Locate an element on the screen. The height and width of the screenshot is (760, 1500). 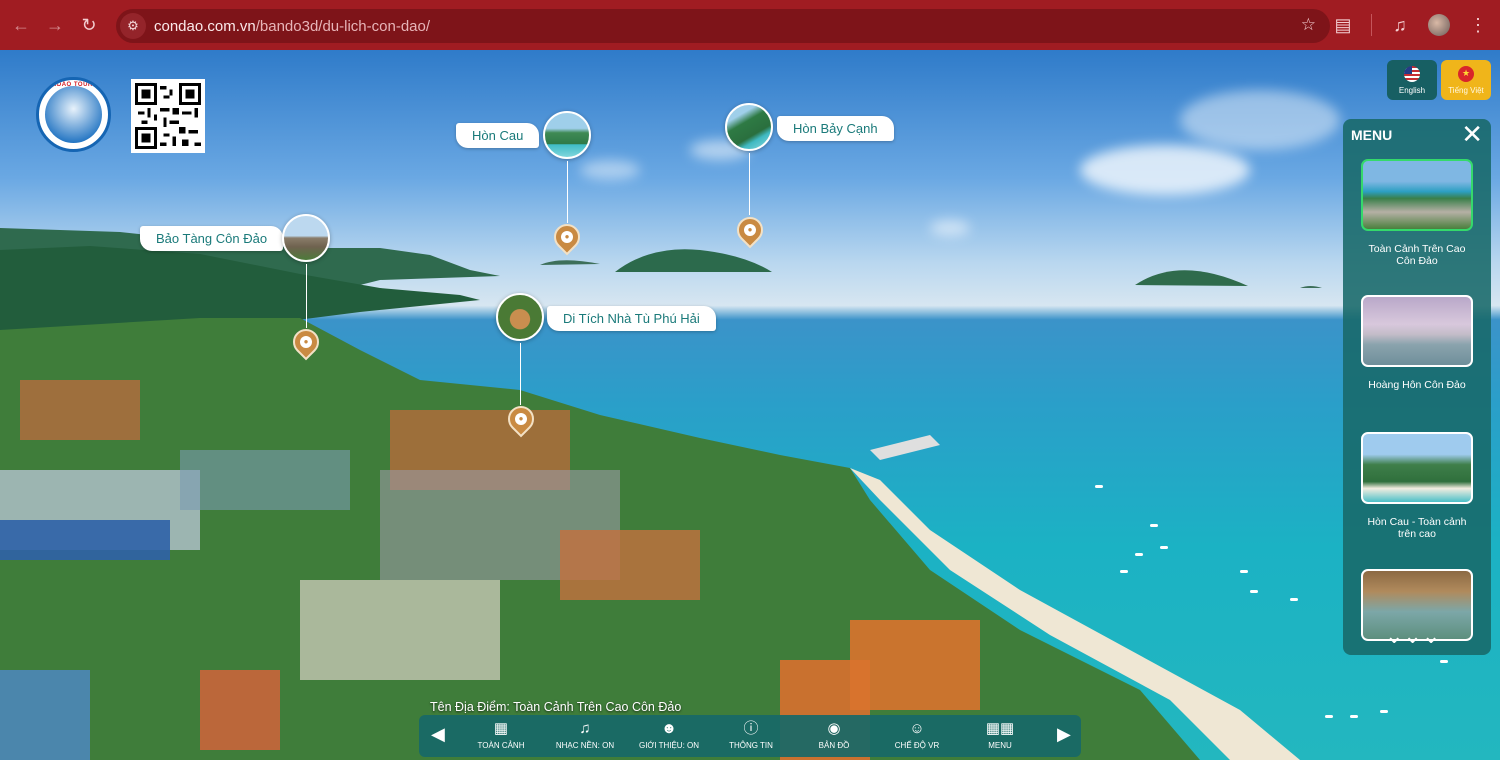
toolbar-menu-button: ▦▦ MENU is located at coordinates (1000, 734).